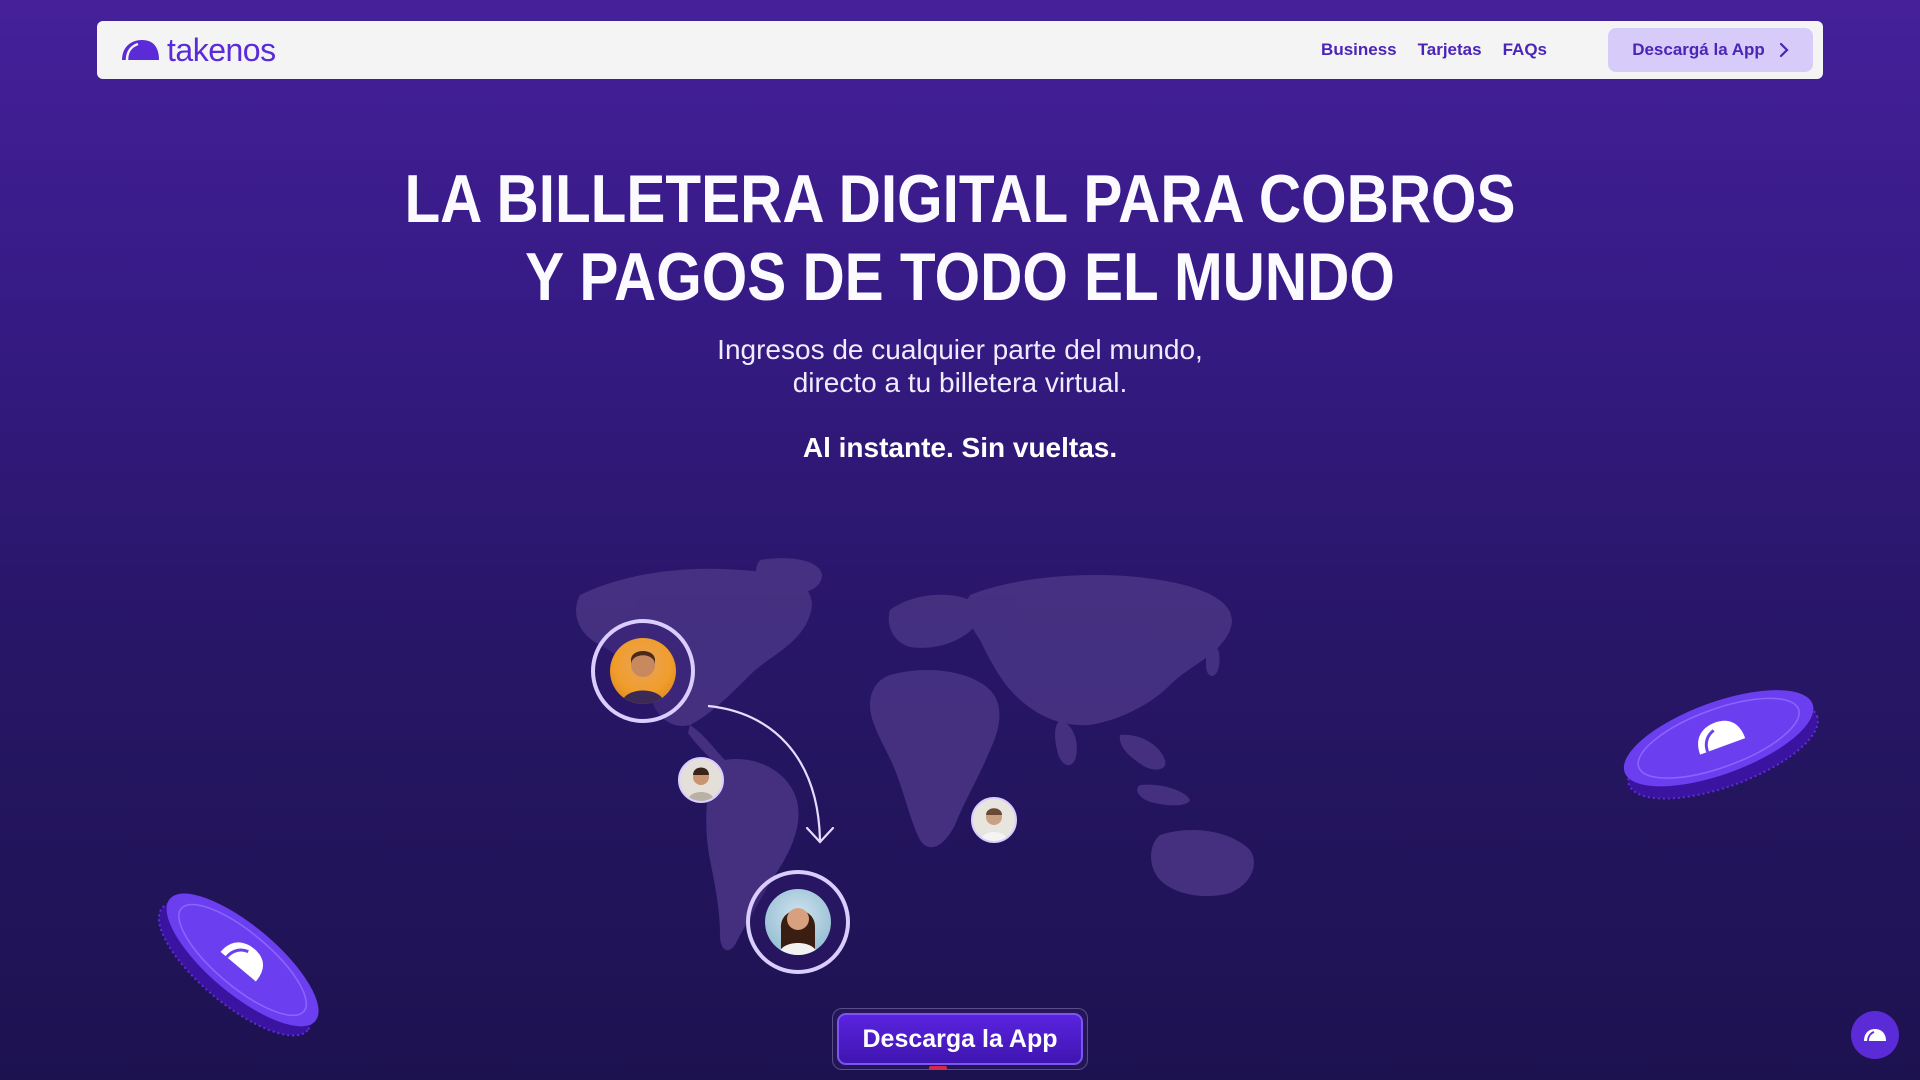 The image size is (1920, 1080). I want to click on world-map, so click(915, 754).